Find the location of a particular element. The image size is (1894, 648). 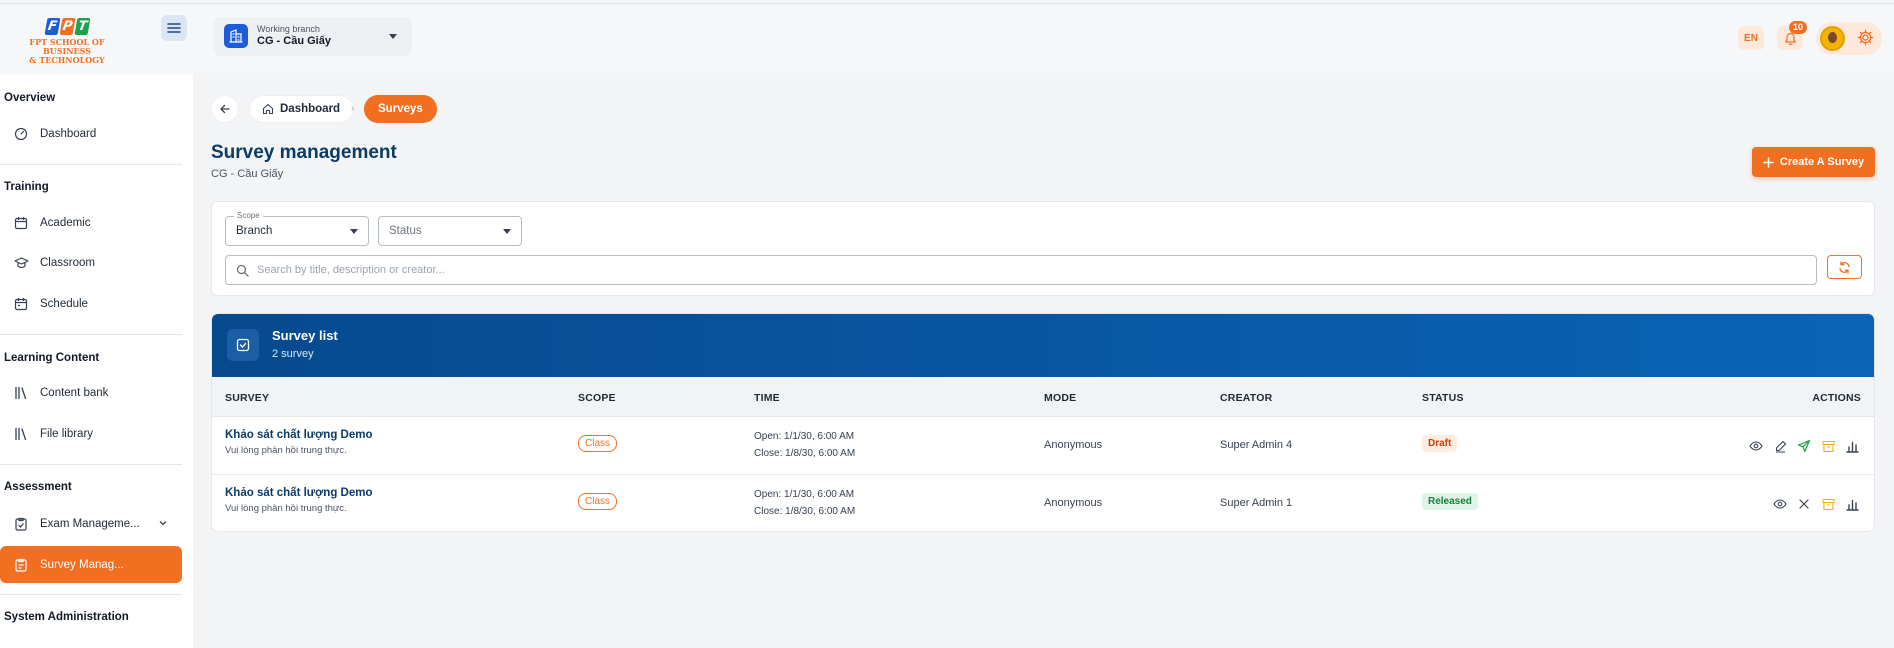

column-header-time: TIME is located at coordinates (767, 398).